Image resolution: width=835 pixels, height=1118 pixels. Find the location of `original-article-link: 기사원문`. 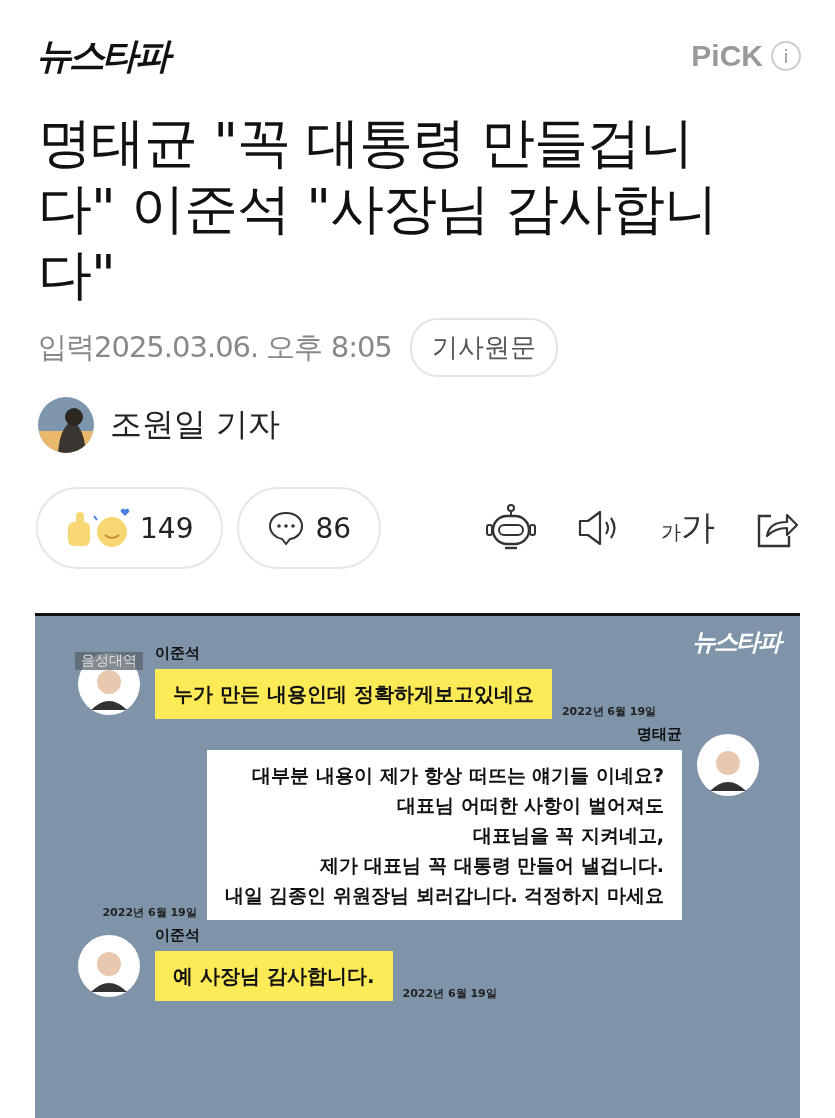

original-article-link: 기사원문 is located at coordinates (483, 347).